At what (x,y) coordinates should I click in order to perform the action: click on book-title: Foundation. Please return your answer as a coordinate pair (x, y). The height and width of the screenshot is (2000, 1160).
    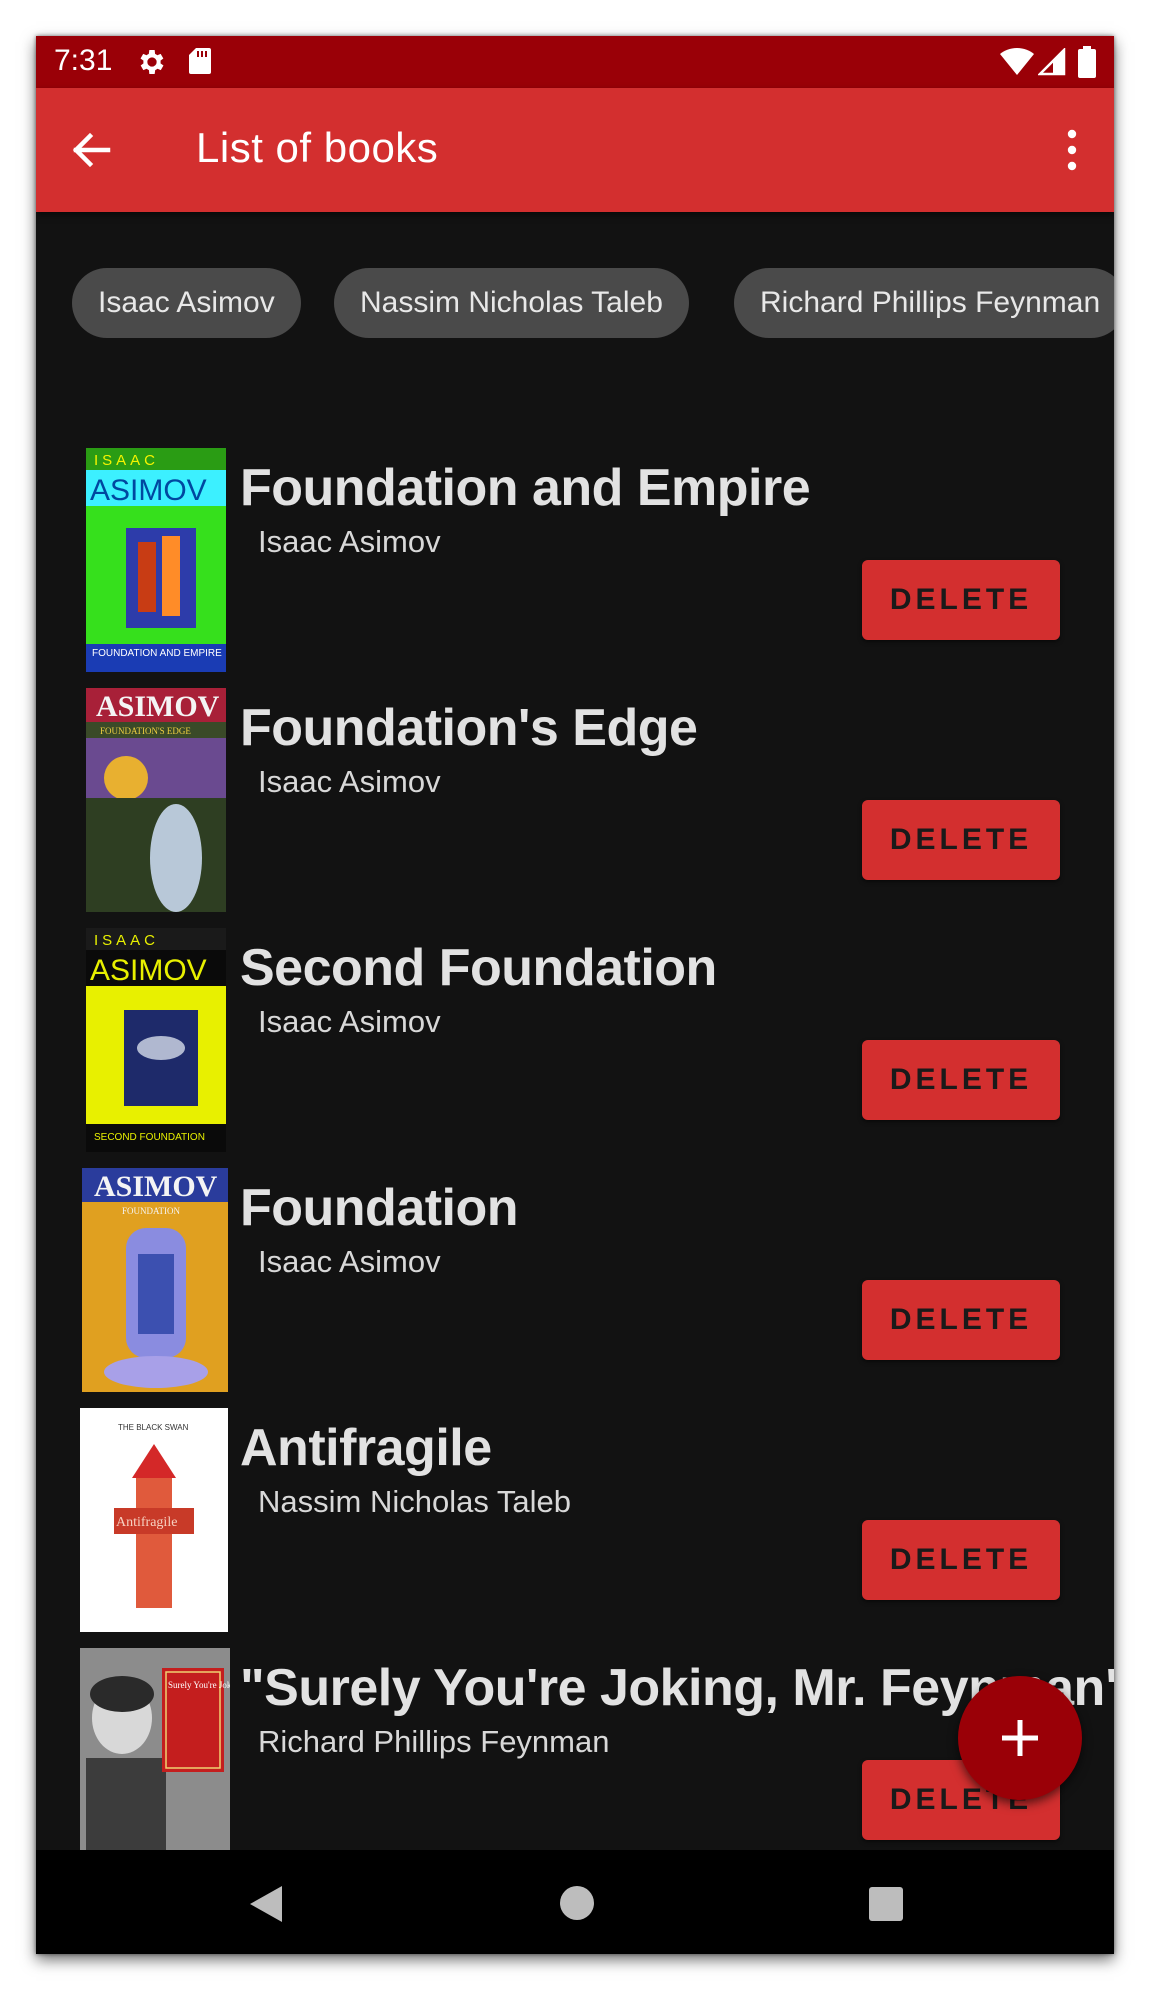
    Looking at the image, I should click on (379, 1208).